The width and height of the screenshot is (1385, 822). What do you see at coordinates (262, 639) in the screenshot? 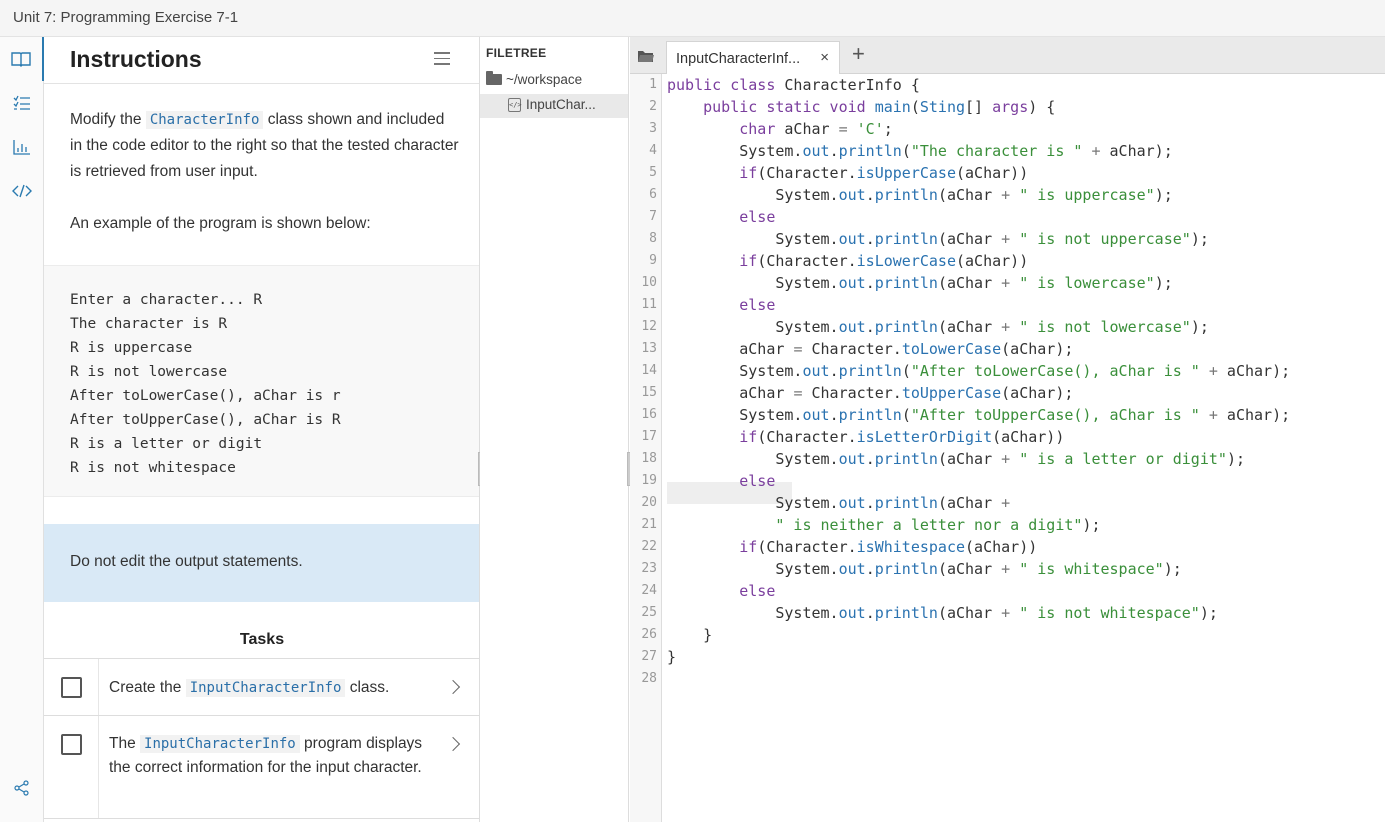
I see `tasks-title: Tasks` at bounding box center [262, 639].